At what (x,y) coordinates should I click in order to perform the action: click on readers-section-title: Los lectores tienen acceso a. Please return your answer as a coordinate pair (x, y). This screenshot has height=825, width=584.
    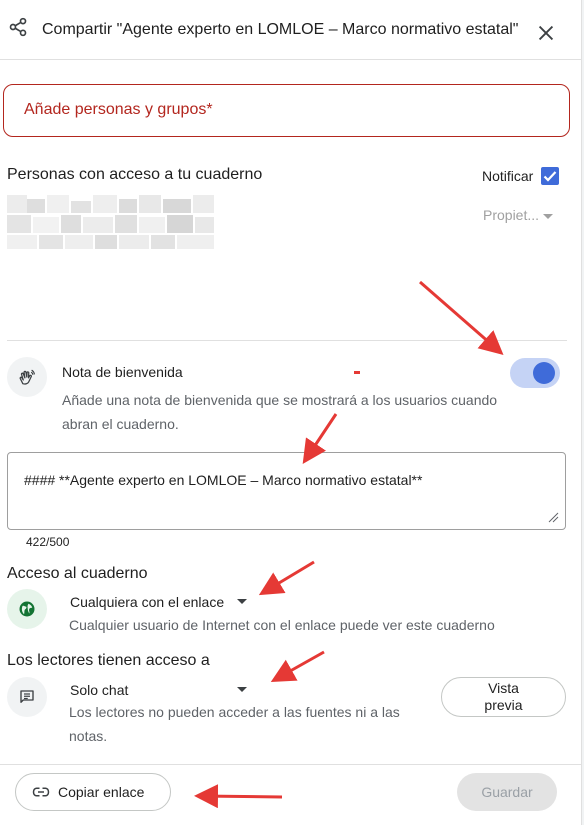
    Looking at the image, I should click on (108, 660).